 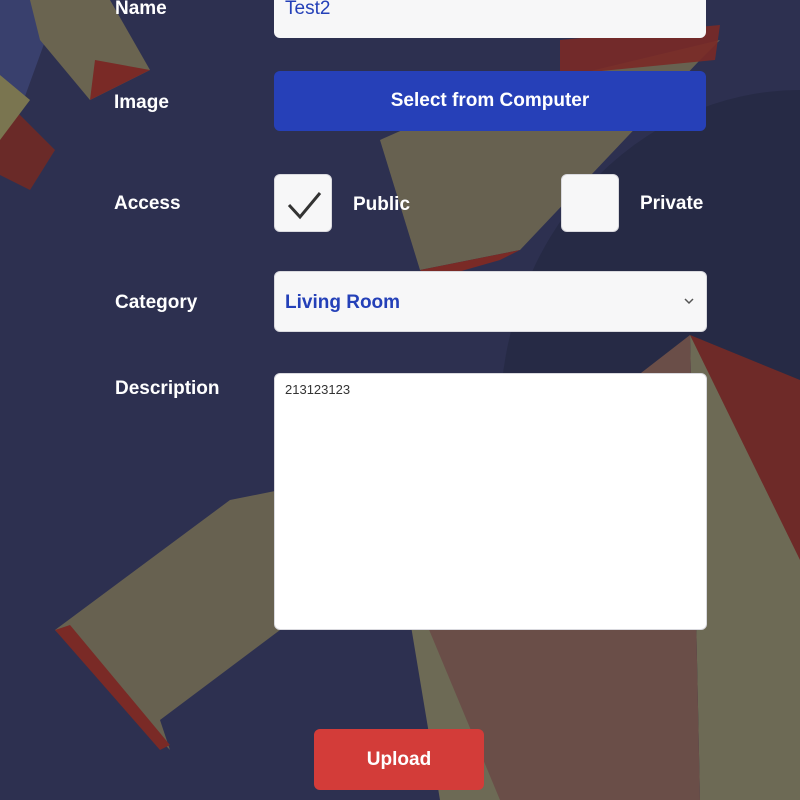 What do you see at coordinates (689, 301) in the screenshot?
I see `chevron-down-icon` at bounding box center [689, 301].